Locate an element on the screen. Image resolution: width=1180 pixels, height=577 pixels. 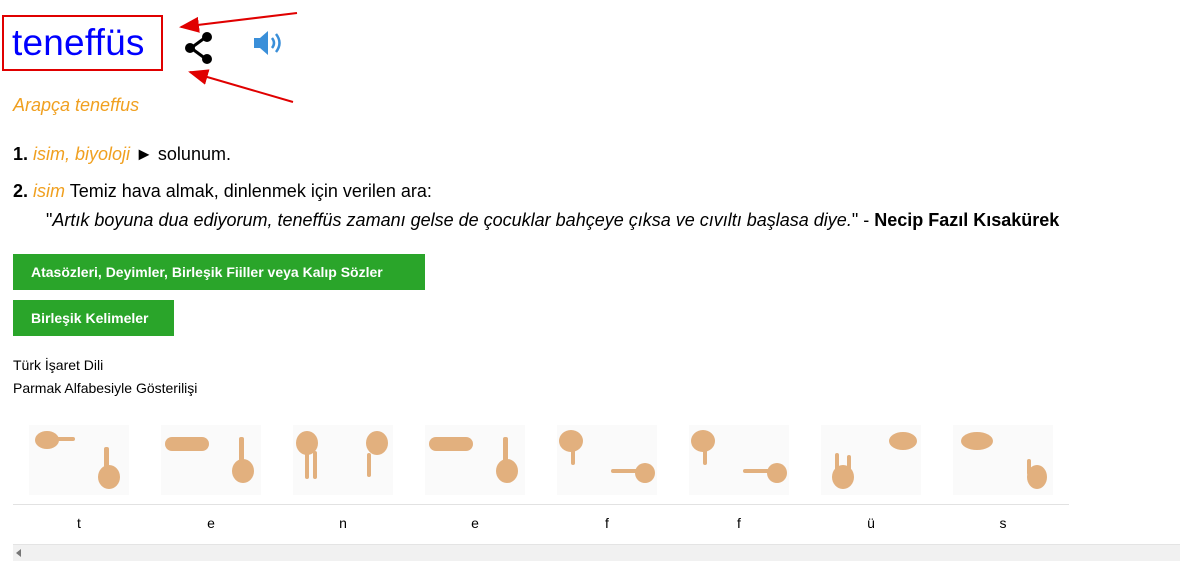
sign-language-title: Türk İşaret Dili is located at coordinates (58, 365).